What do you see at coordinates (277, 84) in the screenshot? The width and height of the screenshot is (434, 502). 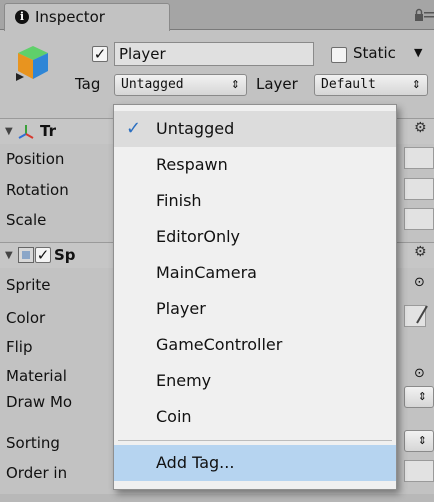 I see `layer-label: Layer` at bounding box center [277, 84].